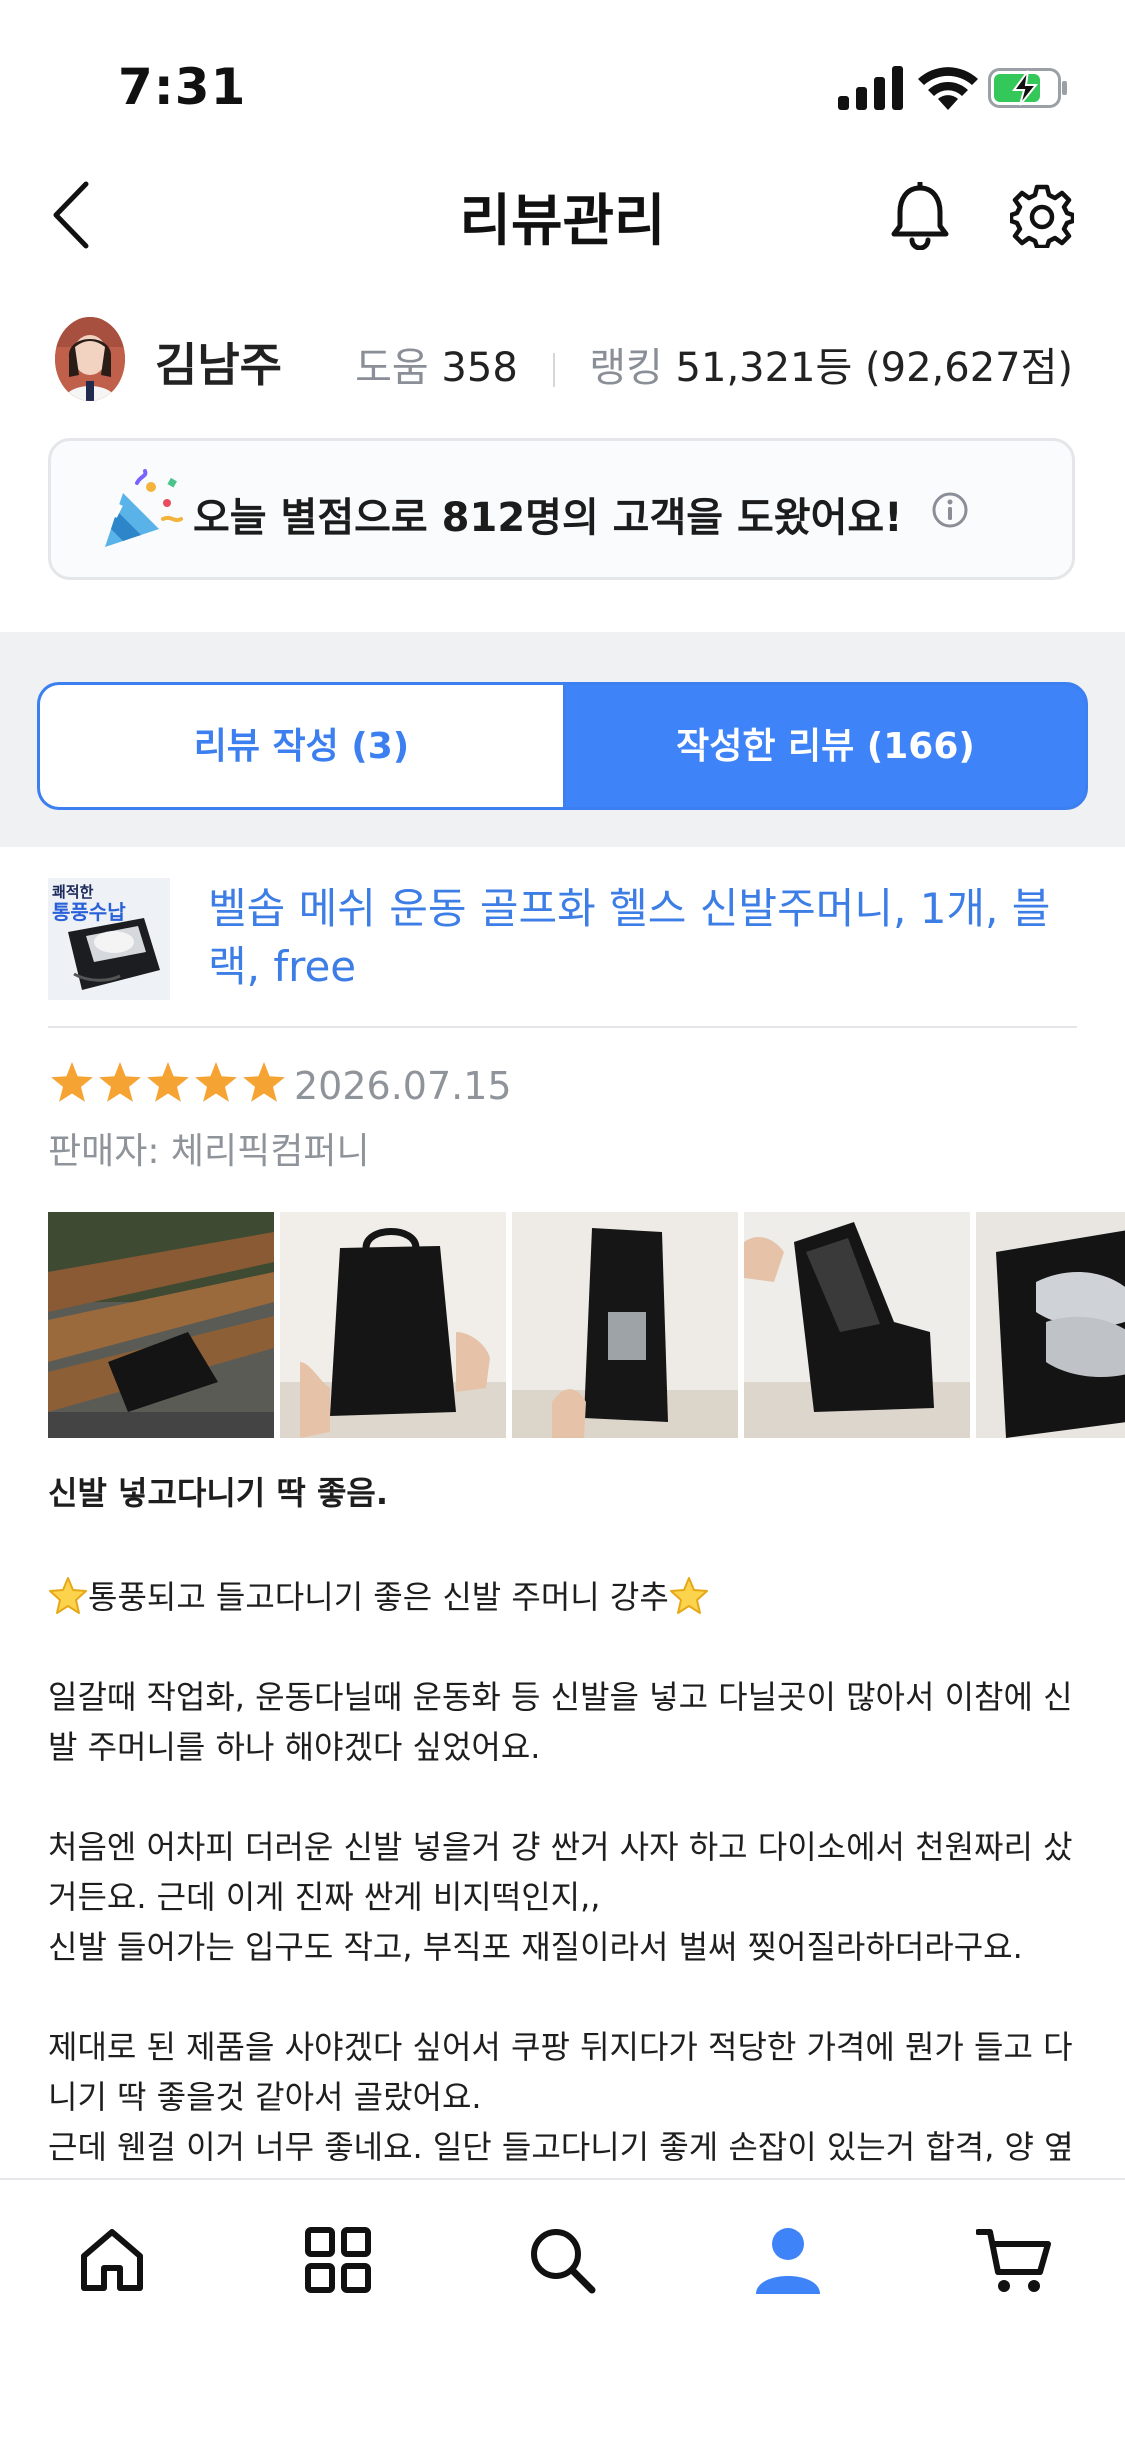 The image size is (1125, 2438). I want to click on help-banner: 오늘 별점으로 812명의 고객을 도왔어요!, so click(561, 509).